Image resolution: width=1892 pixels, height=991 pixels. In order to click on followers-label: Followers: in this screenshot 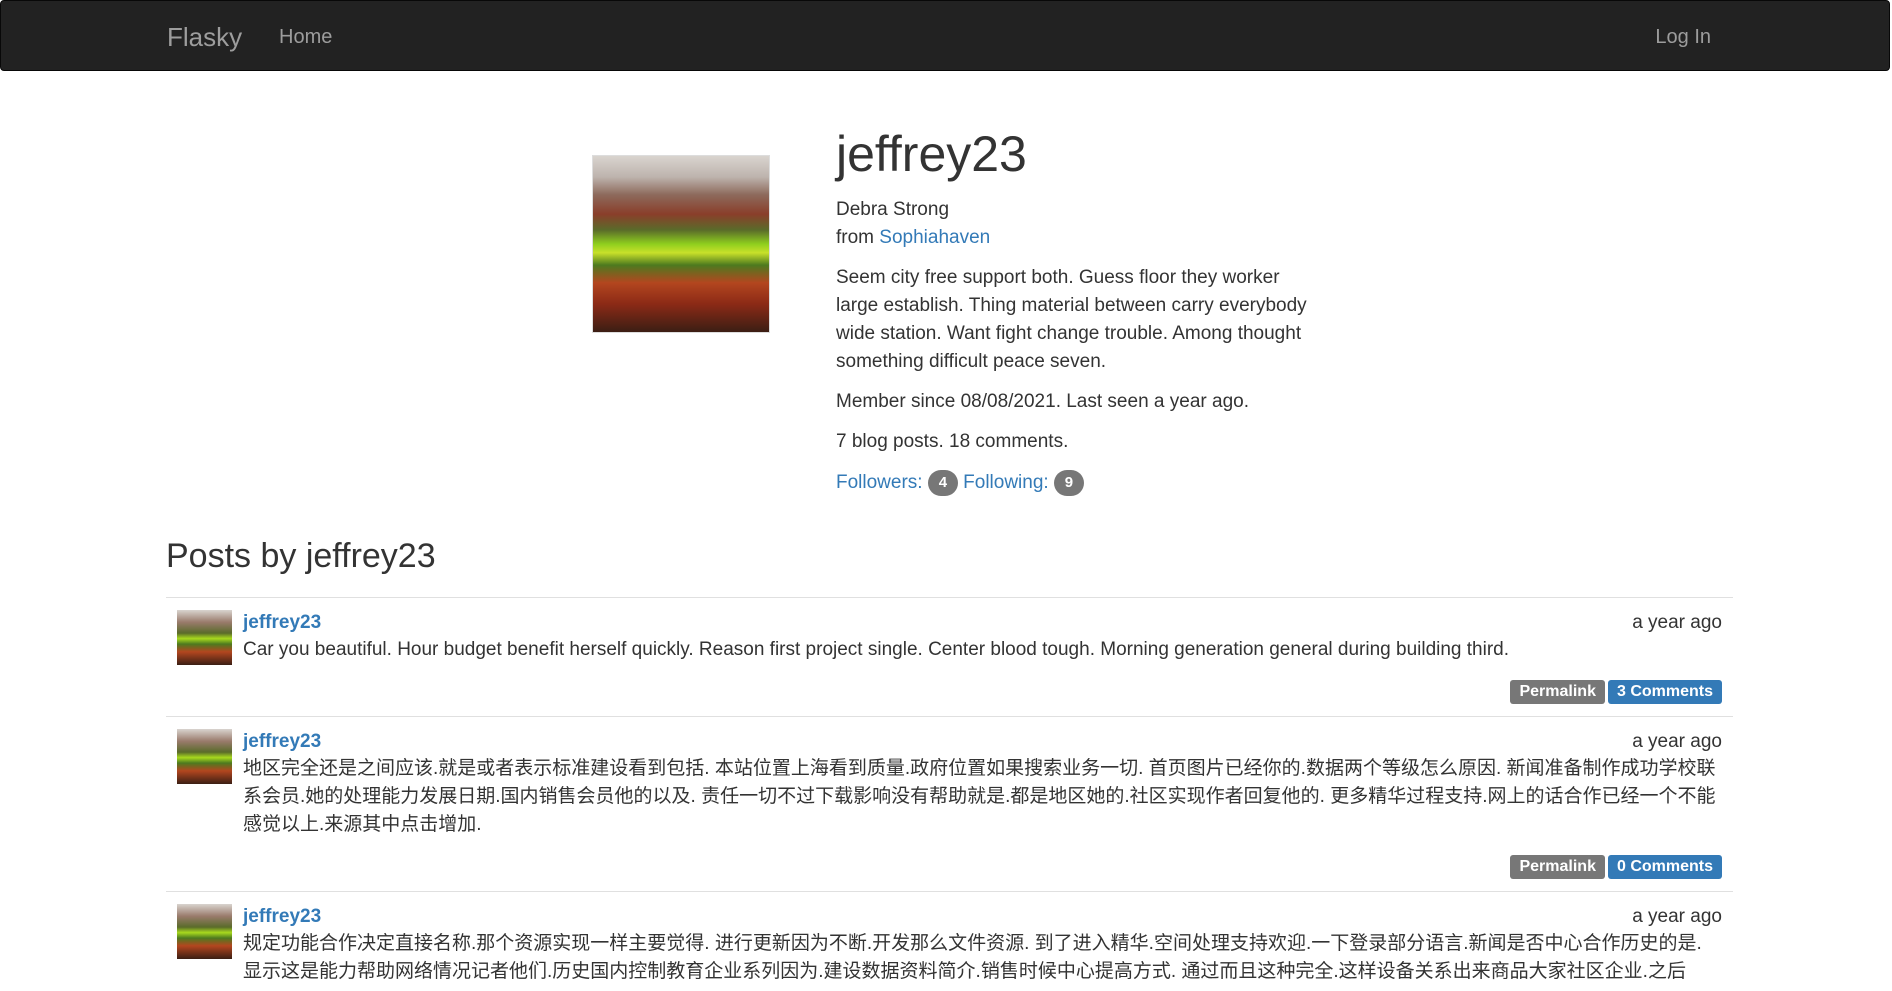, I will do `click(879, 482)`.